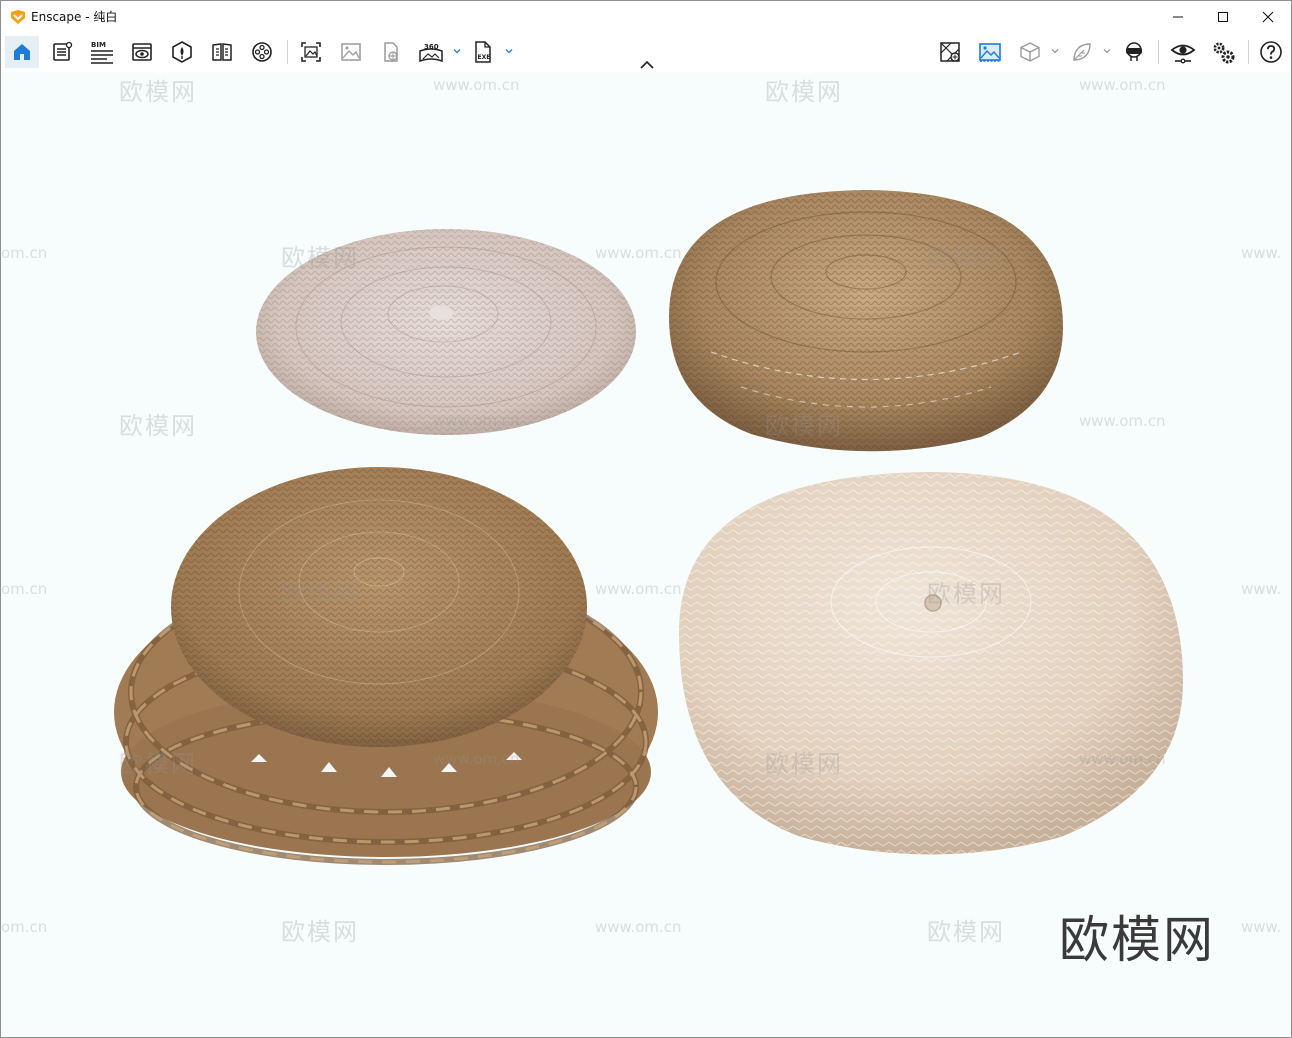 The width and height of the screenshot is (1292, 1038). I want to click on svg-text: BIM, so click(98, 45).